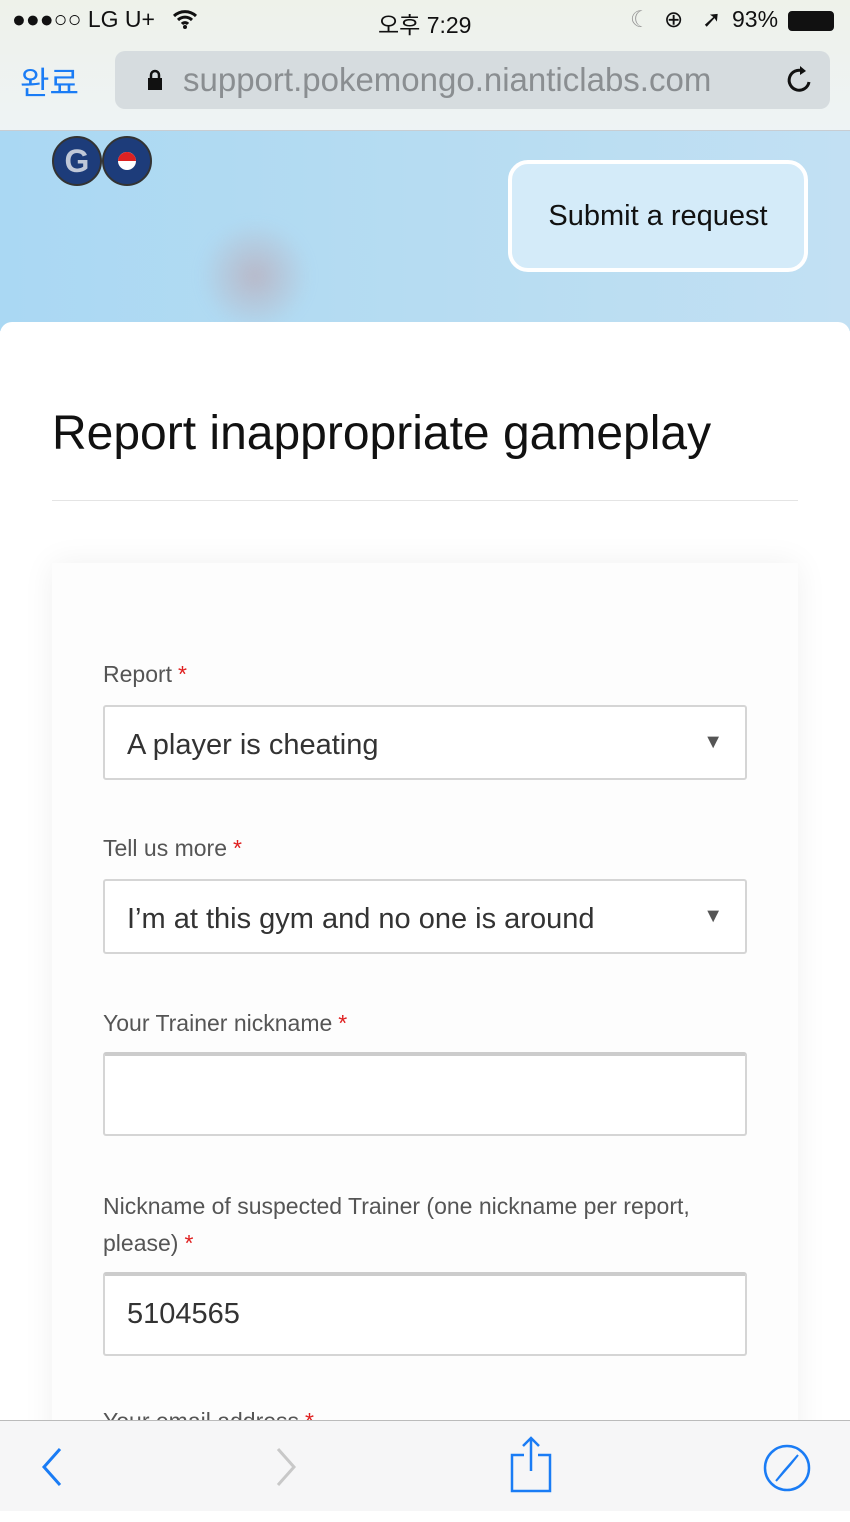 Image resolution: width=850 pixels, height=1522 pixels. What do you see at coordinates (172, 848) in the screenshot?
I see `tell-us-more-label: Tell us more *` at bounding box center [172, 848].